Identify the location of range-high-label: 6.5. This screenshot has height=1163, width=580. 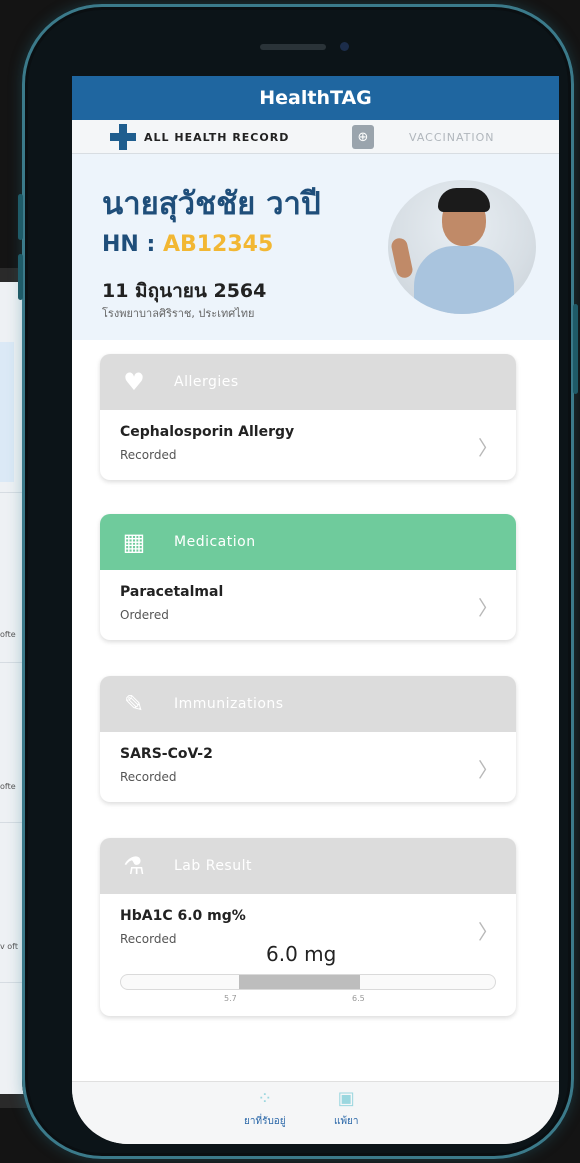
(358, 998).